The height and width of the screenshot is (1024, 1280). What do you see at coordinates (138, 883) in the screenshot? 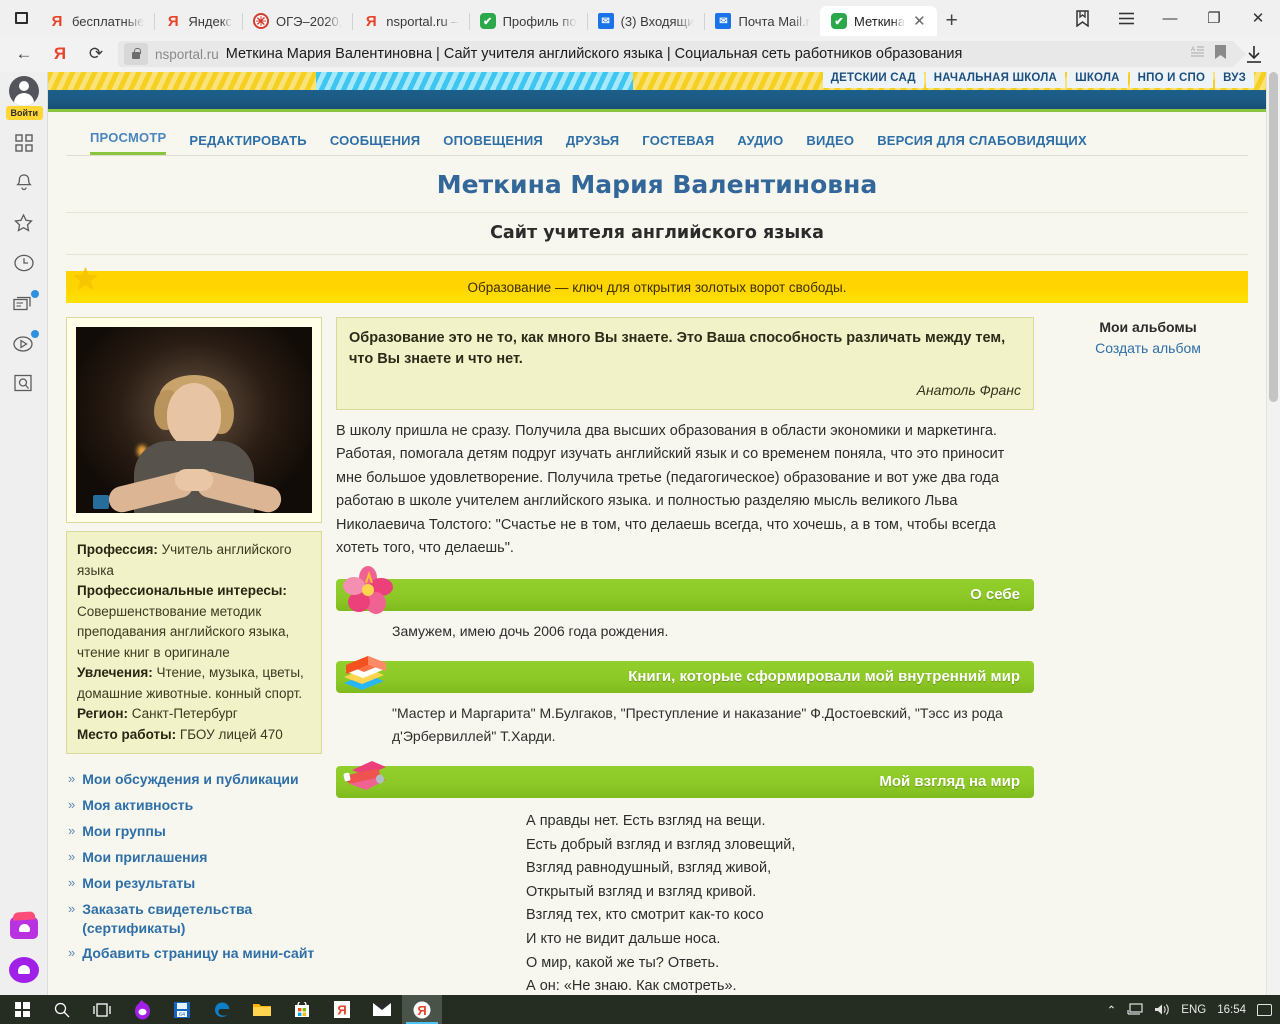
I see `link-my-results: Мои результаты` at bounding box center [138, 883].